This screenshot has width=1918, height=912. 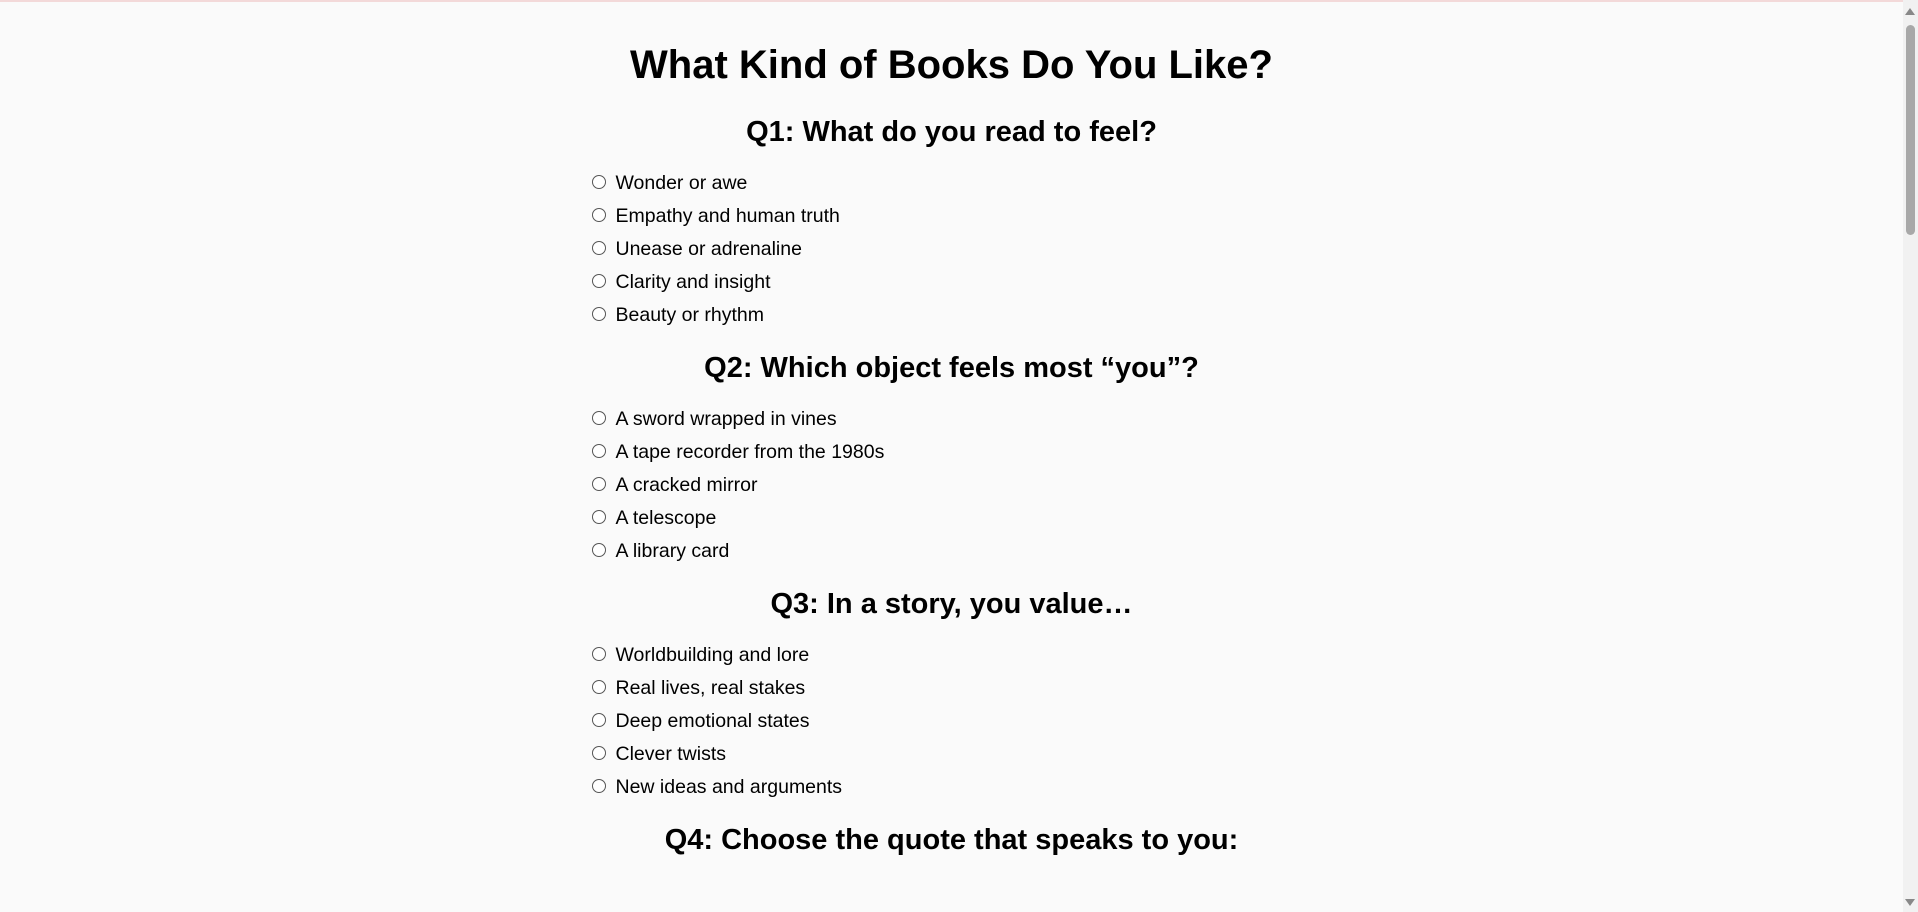 What do you see at coordinates (710, 688) in the screenshot?
I see `option-label: Real lives, real stakes` at bounding box center [710, 688].